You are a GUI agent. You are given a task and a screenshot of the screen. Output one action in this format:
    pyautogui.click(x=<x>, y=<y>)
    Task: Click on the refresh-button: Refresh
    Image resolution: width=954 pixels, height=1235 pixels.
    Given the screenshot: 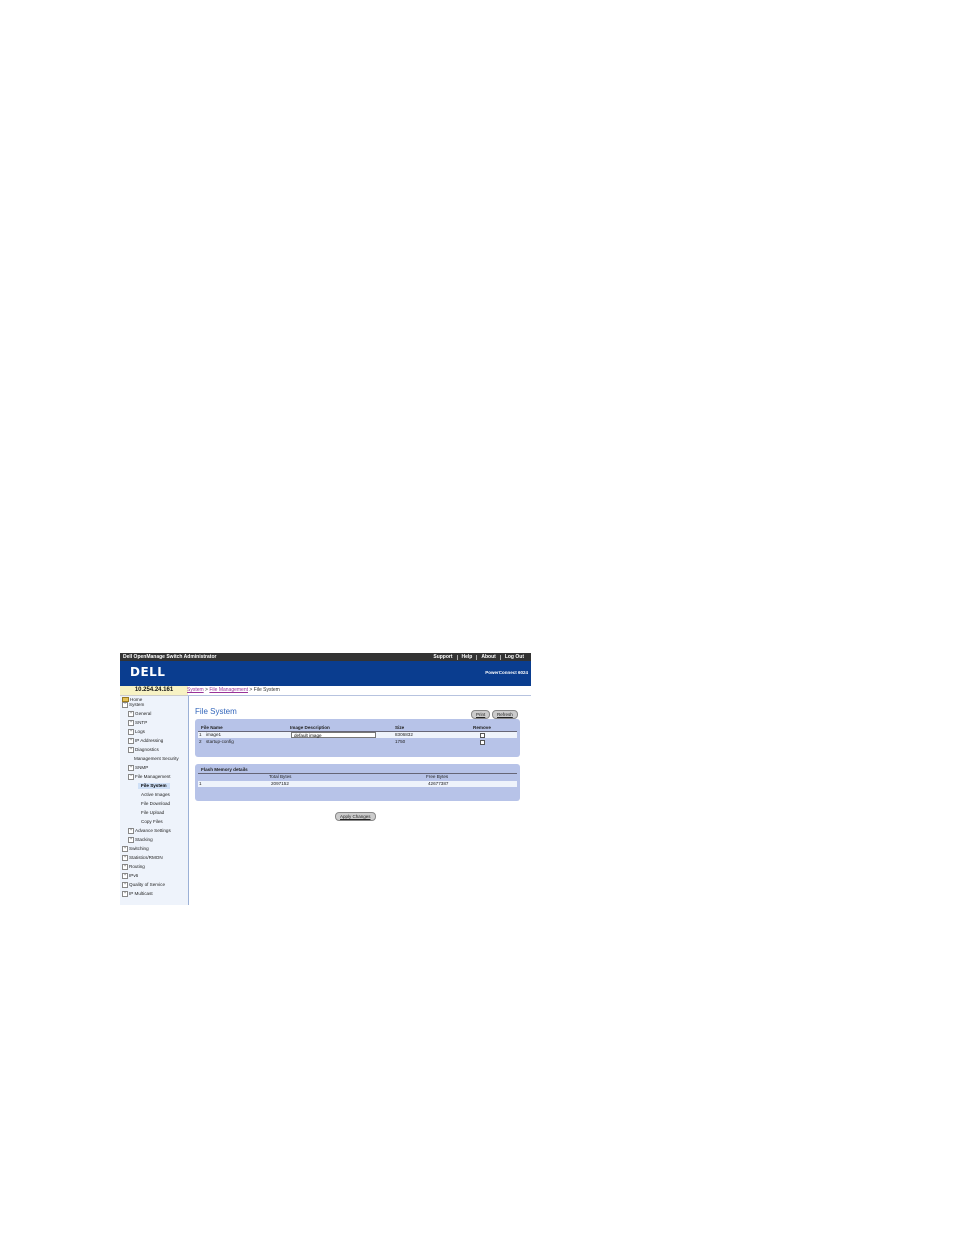 What is the action you would take?
    pyautogui.click(x=505, y=714)
    